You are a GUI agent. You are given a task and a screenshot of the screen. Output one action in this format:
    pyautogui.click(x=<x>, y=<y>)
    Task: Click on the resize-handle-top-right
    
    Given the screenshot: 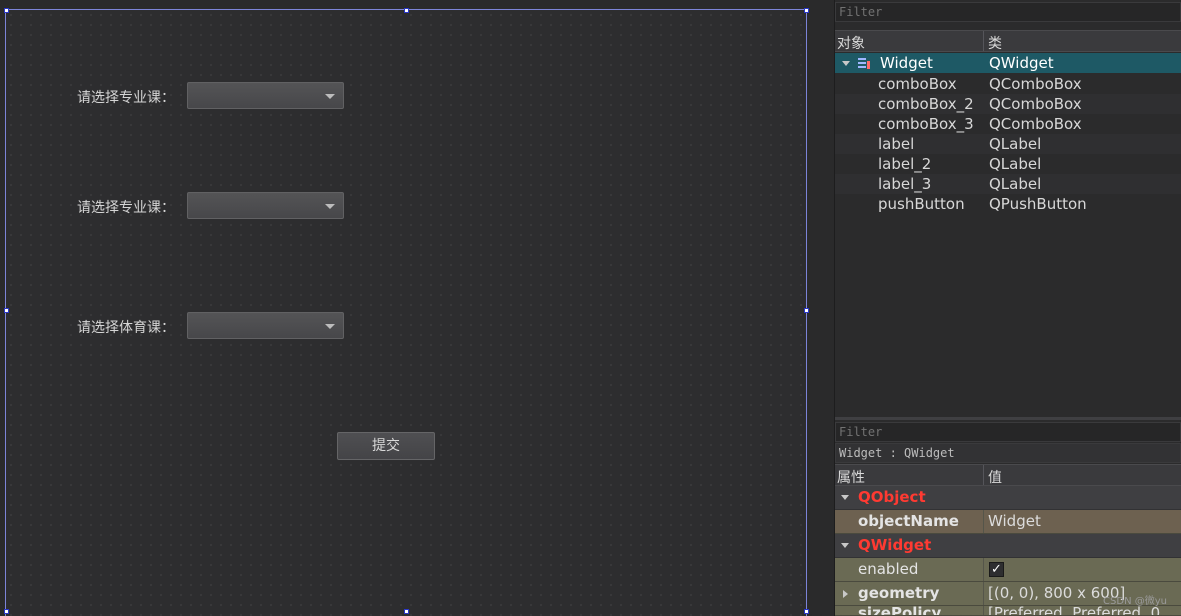 What is the action you would take?
    pyautogui.click(x=806, y=10)
    